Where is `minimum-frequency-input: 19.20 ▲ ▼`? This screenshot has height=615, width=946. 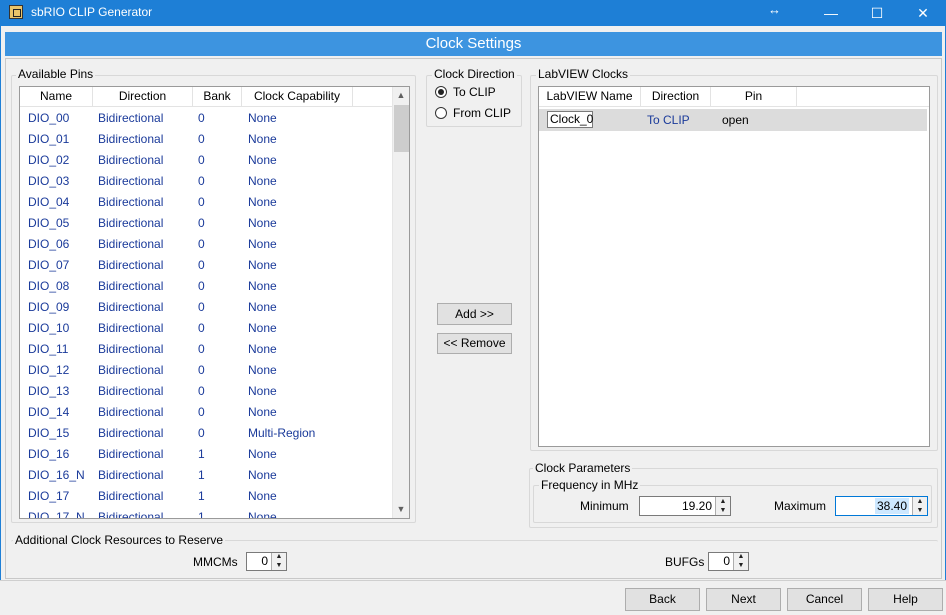
minimum-frequency-input: 19.20 ▲ ▼ is located at coordinates (685, 506).